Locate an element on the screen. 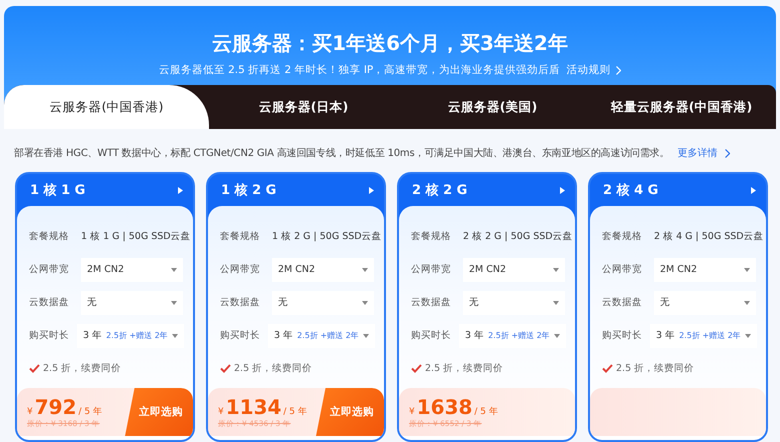 The width and height of the screenshot is (780, 442). region-tab: 轻量云服务器(中国香港) is located at coordinates (681, 107).